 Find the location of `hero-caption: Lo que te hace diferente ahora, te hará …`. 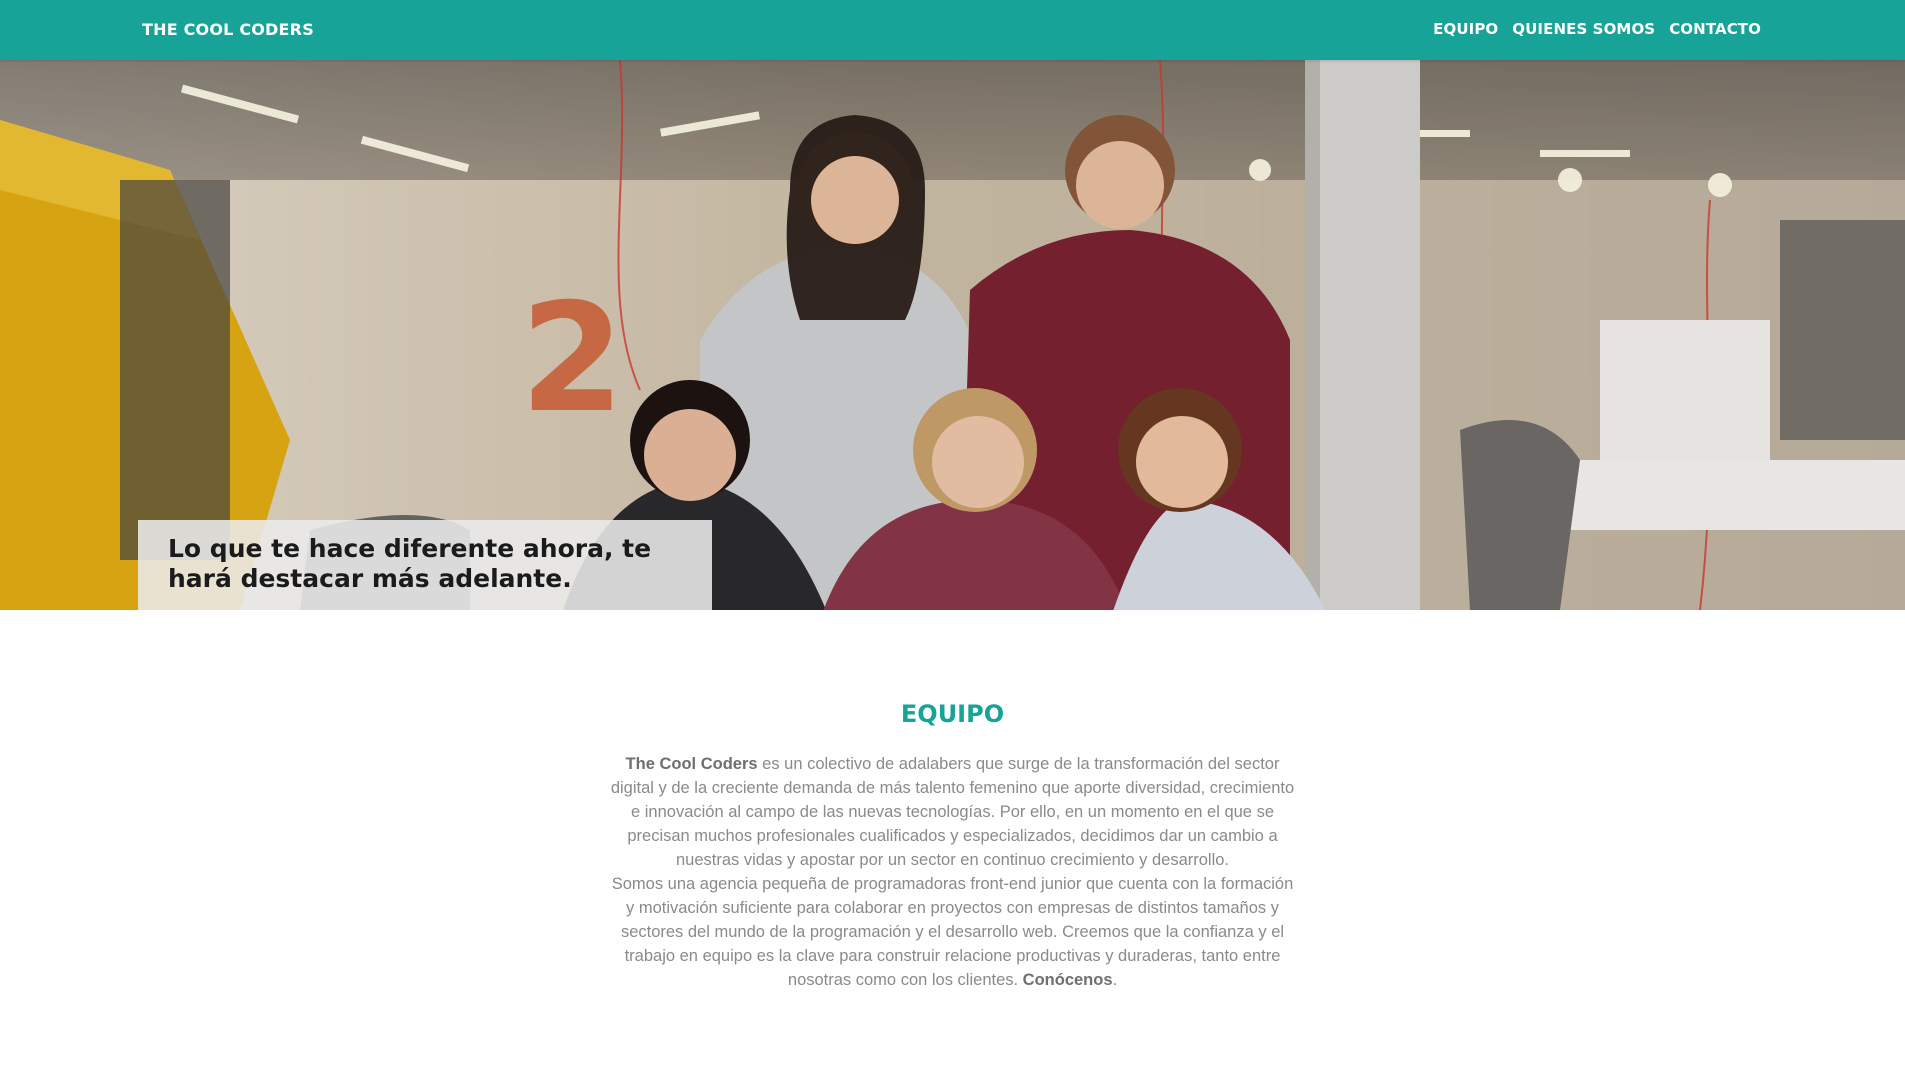

hero-caption: Lo que te hace diferente ahora, te hará … is located at coordinates (410, 563).